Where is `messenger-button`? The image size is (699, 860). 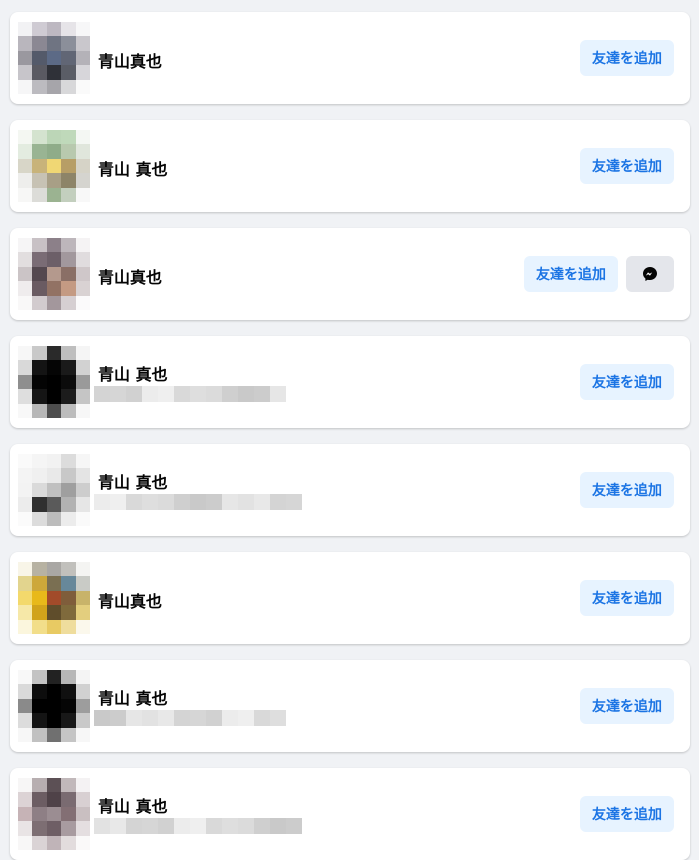
messenger-button is located at coordinates (650, 274).